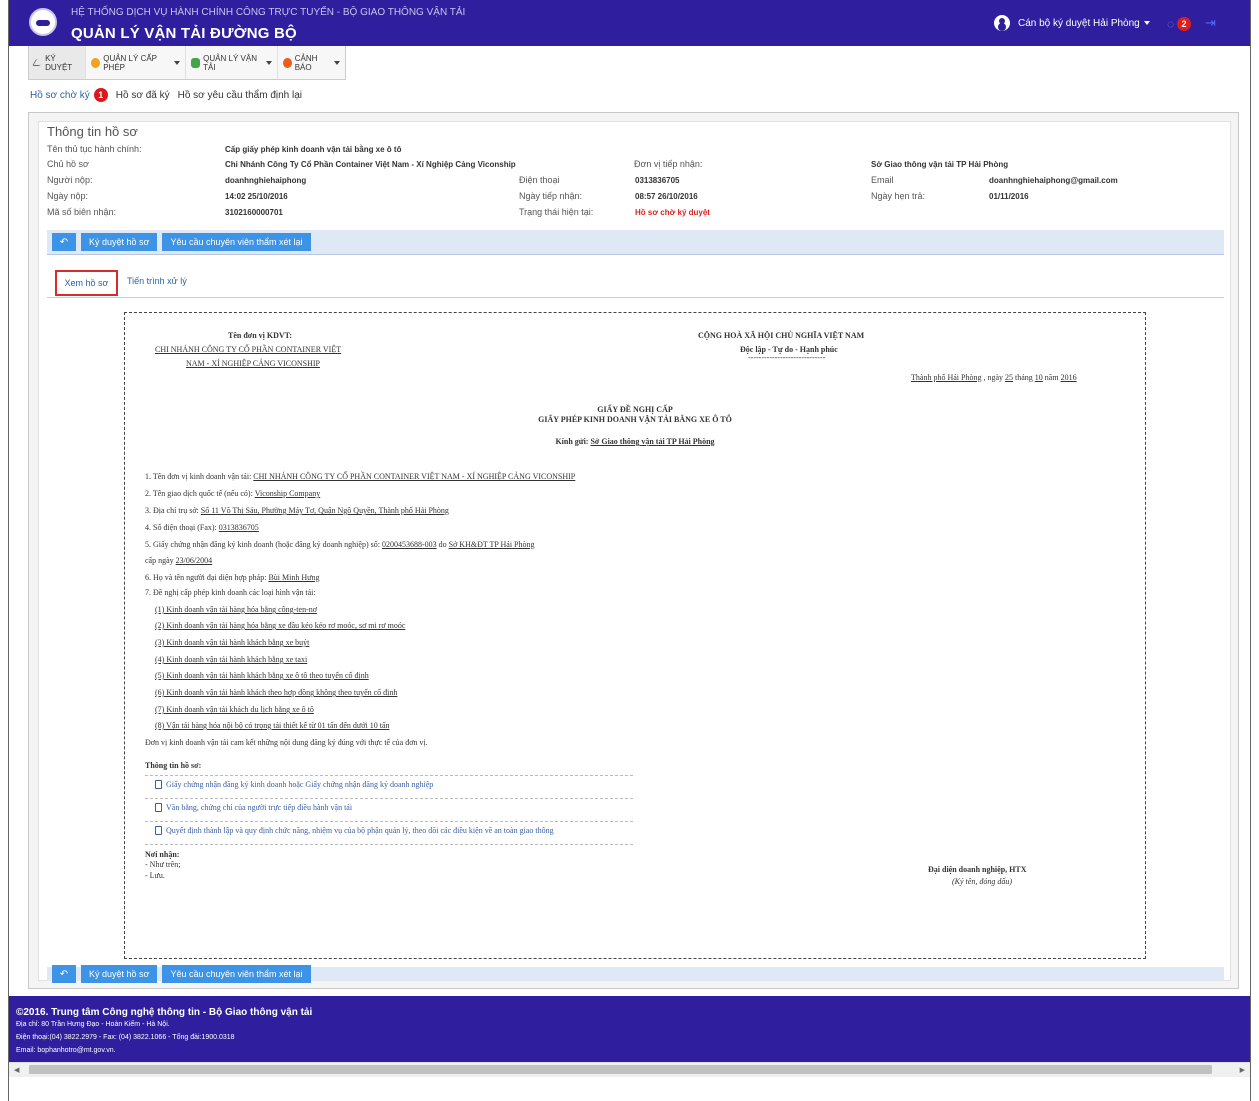  What do you see at coordinates (946, 377) in the screenshot?
I see `city: Thành phố Hải Phòng` at bounding box center [946, 377].